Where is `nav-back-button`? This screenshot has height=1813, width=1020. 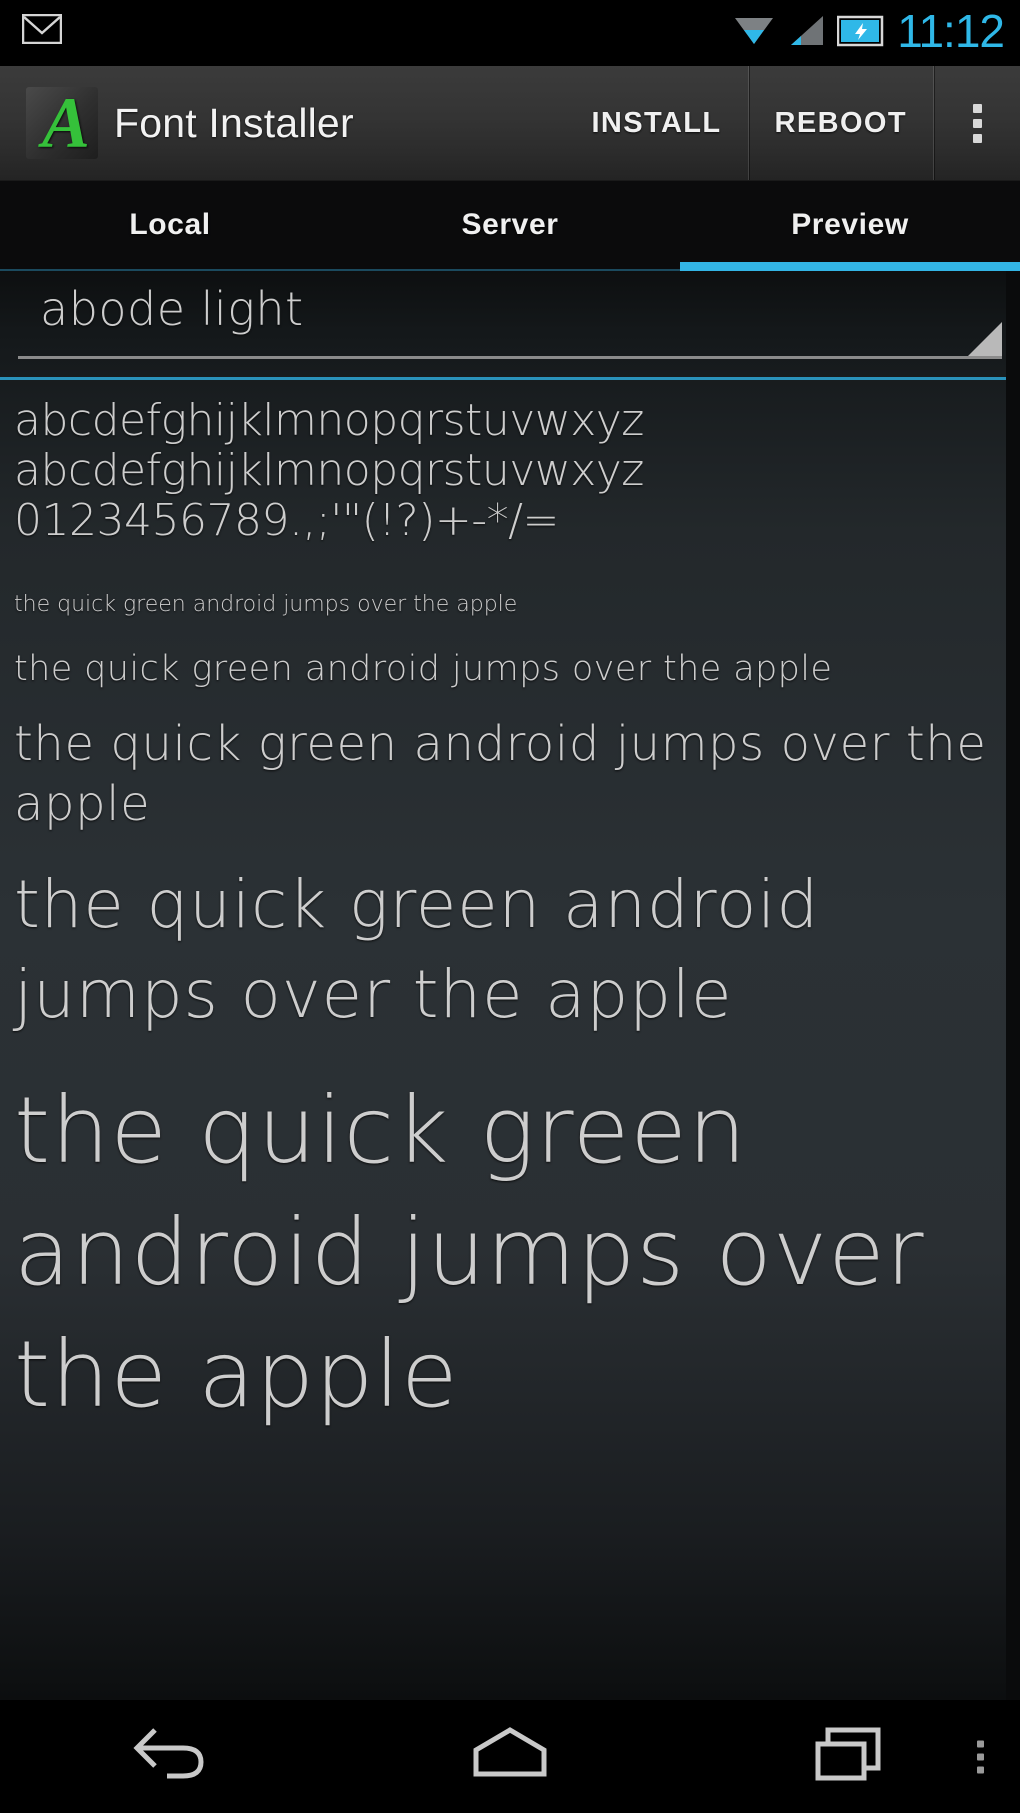
nav-back-button is located at coordinates (170, 1756).